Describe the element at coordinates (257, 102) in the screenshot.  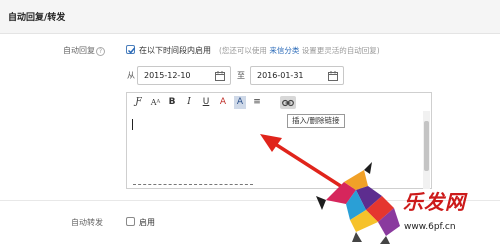
I see `align-icon: ≡` at that location.